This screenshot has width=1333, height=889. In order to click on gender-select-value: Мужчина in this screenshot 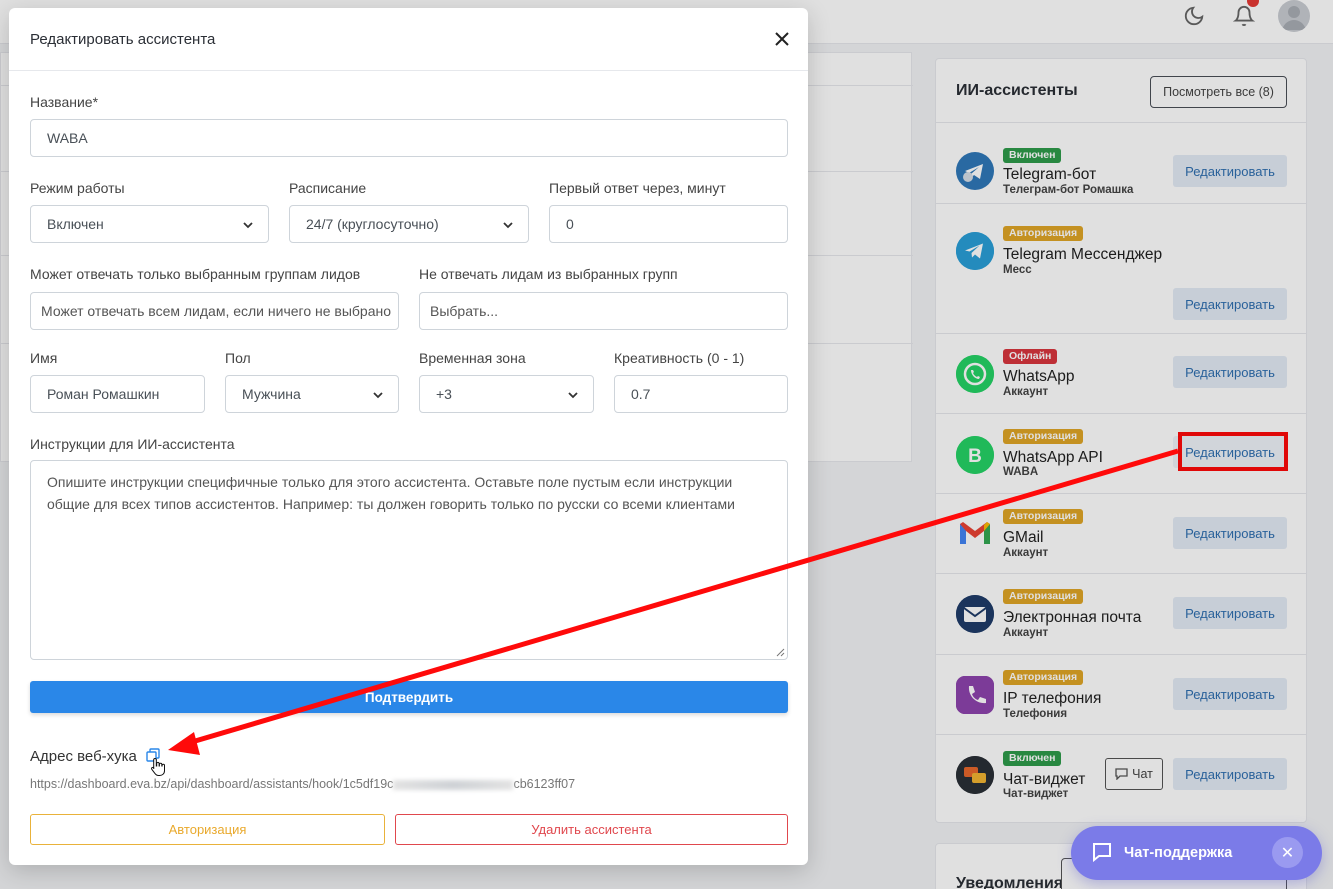, I will do `click(271, 394)`.